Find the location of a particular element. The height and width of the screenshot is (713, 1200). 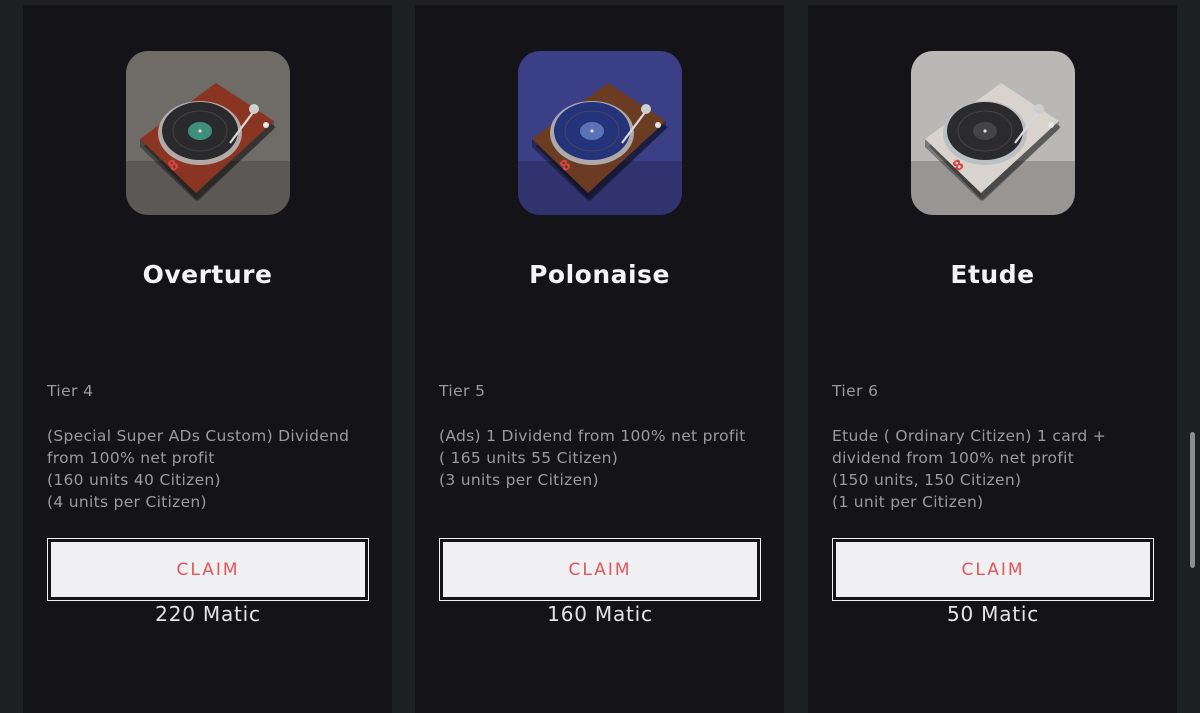

description-line: (4 units per Citizen) is located at coordinates (127, 502).